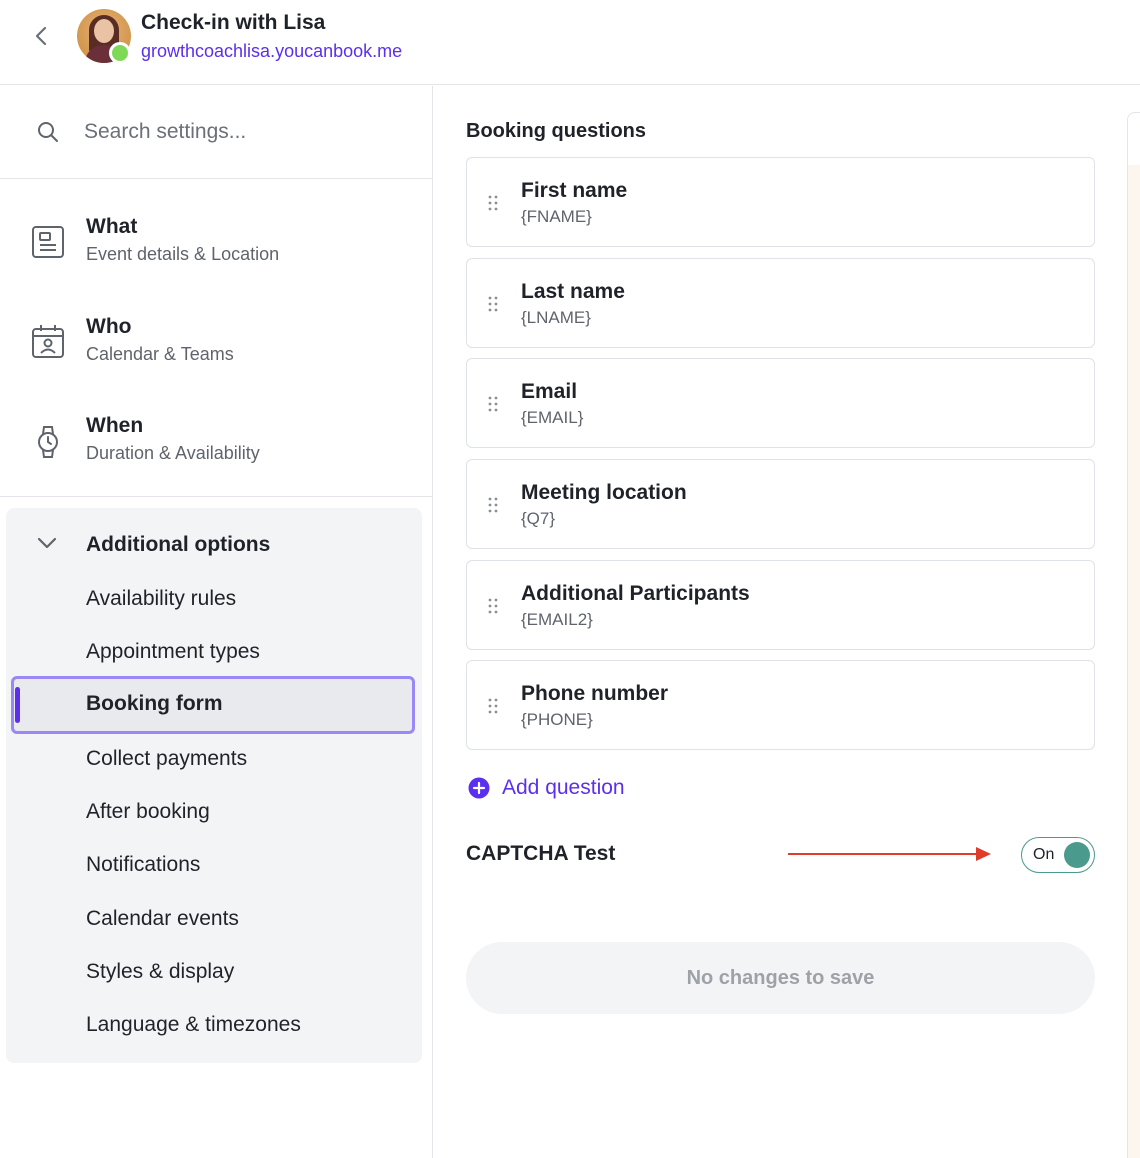  Describe the element at coordinates (173, 453) in the screenshot. I see `sidebar-item-subtitle: Duration & Availability` at that location.